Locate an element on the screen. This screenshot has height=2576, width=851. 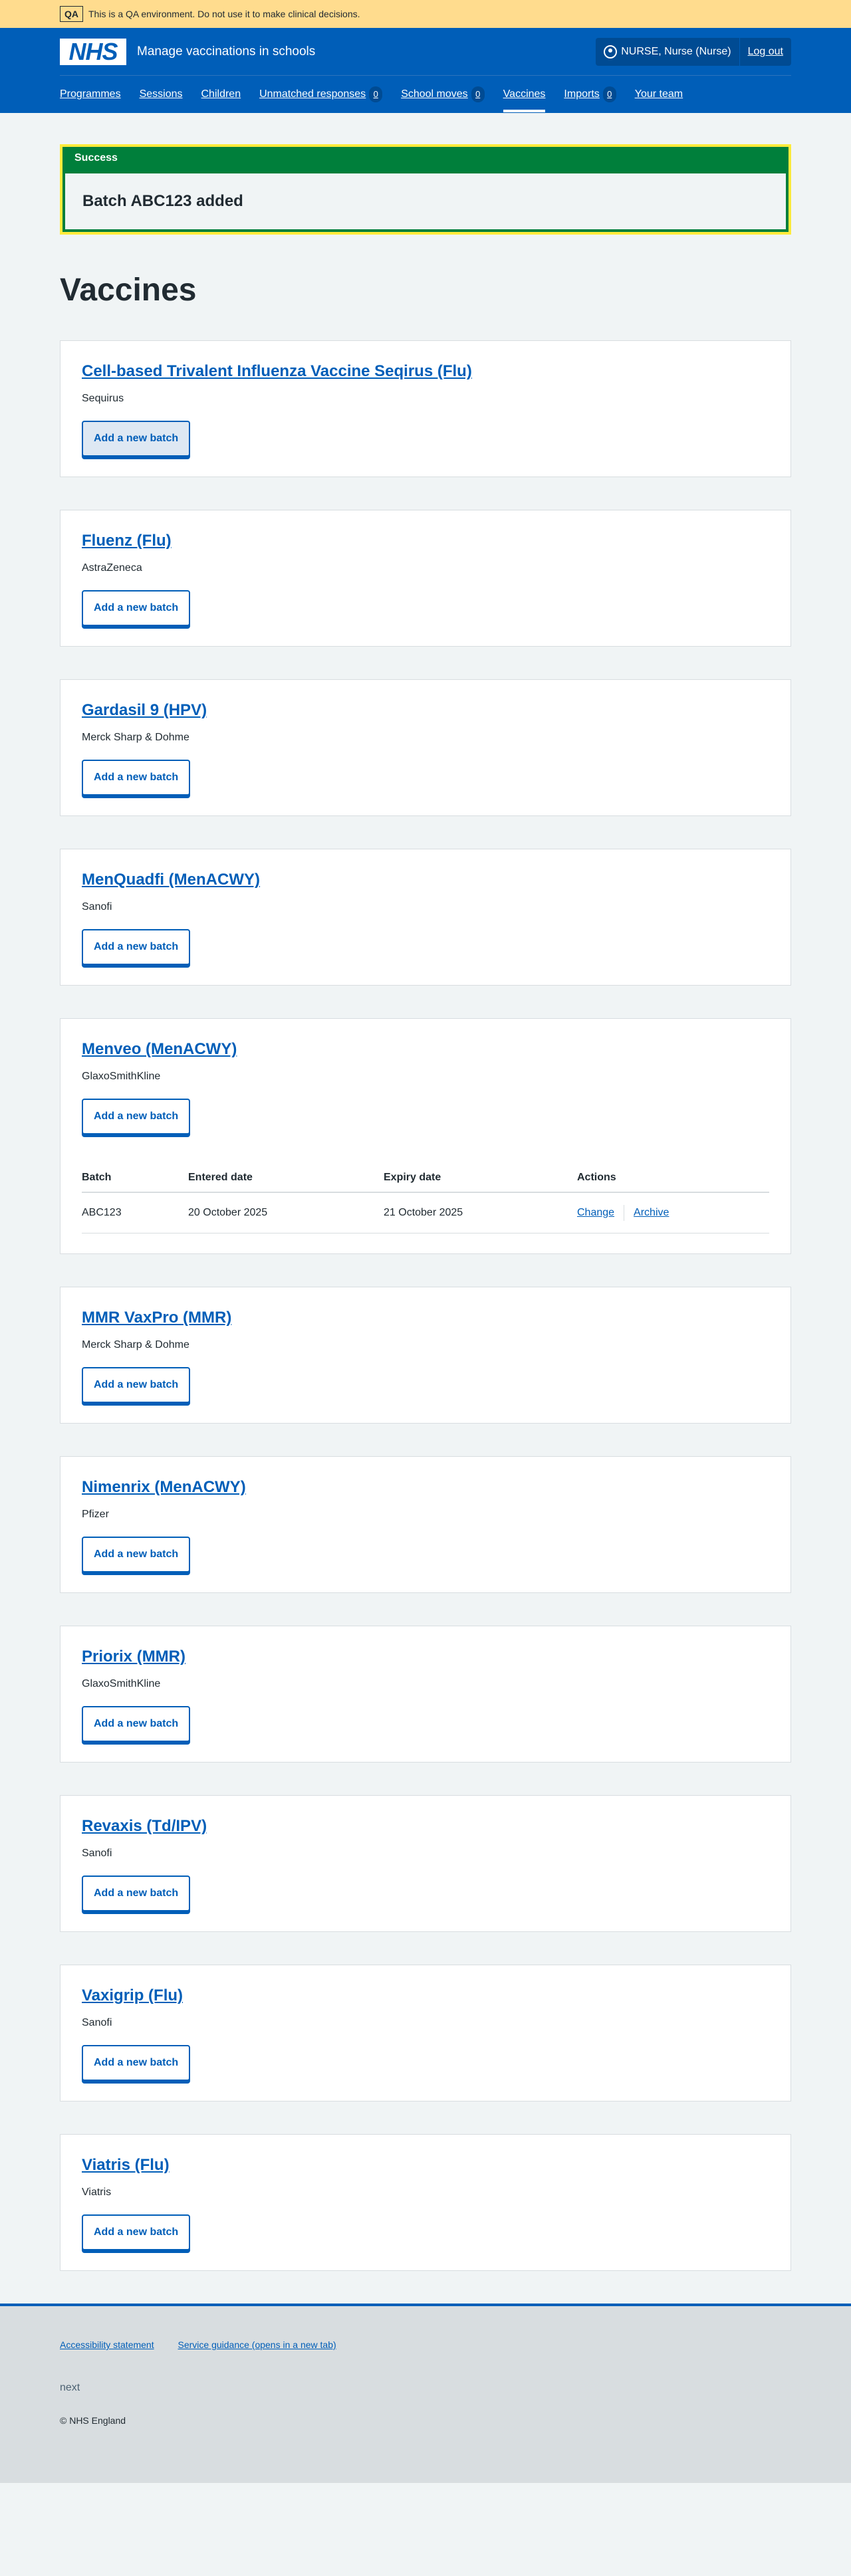
nav-your-team: Your team is located at coordinates (659, 94).